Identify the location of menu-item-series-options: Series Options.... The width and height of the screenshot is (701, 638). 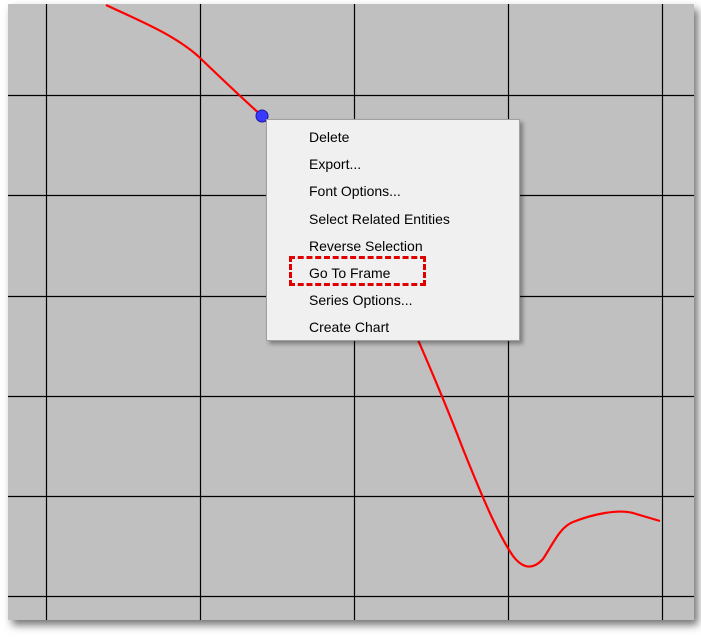
(393, 300).